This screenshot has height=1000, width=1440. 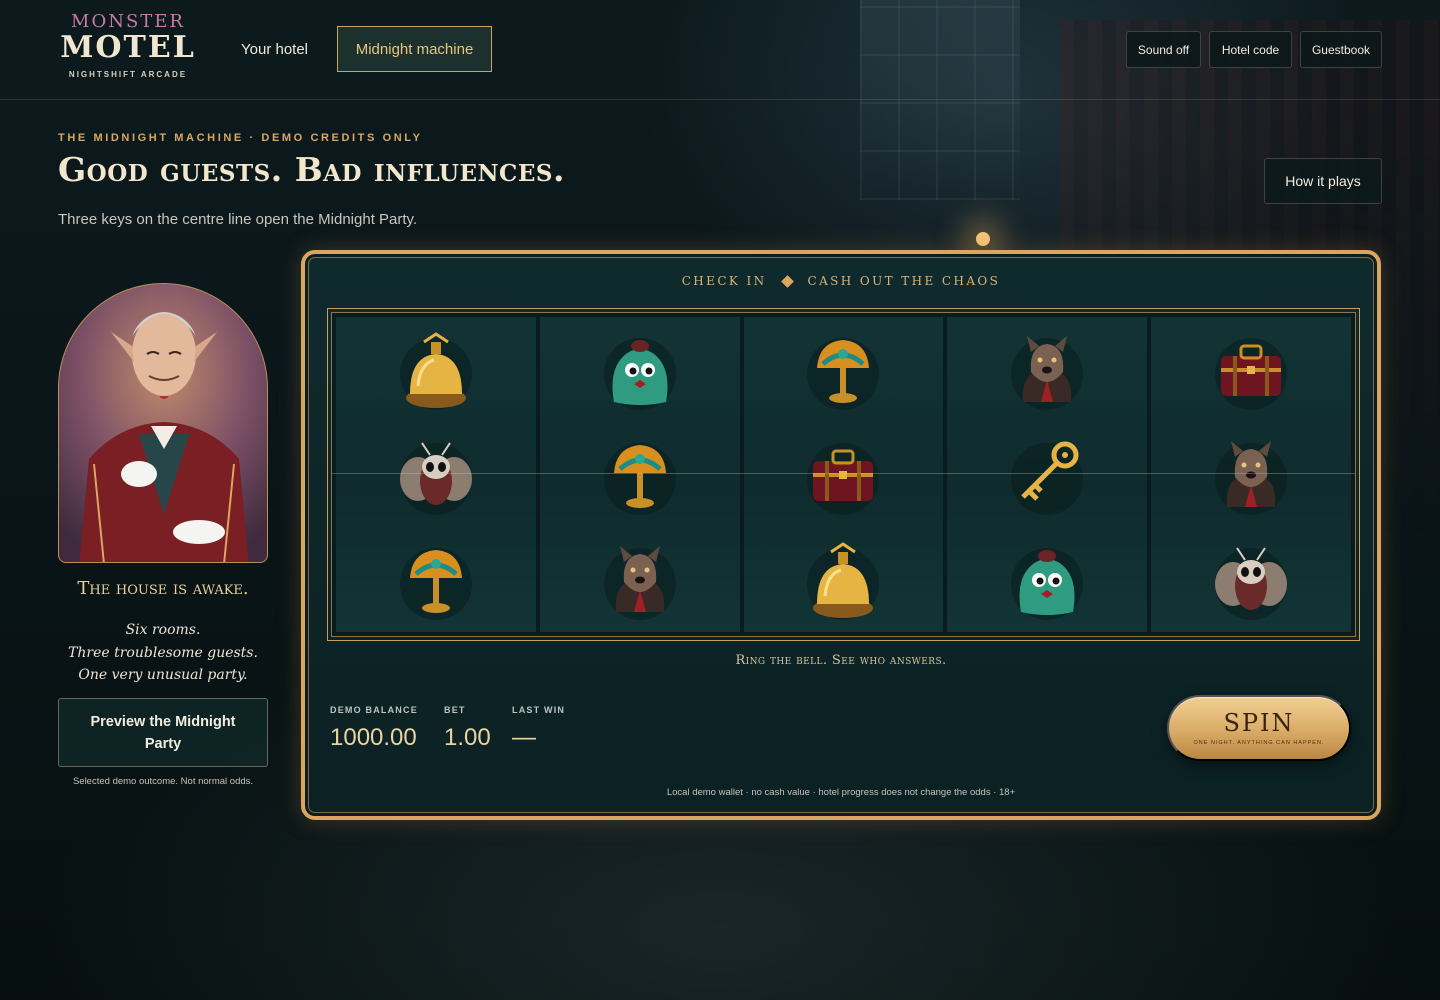 I want to click on host-title: The house is awake., so click(x=163, y=588).